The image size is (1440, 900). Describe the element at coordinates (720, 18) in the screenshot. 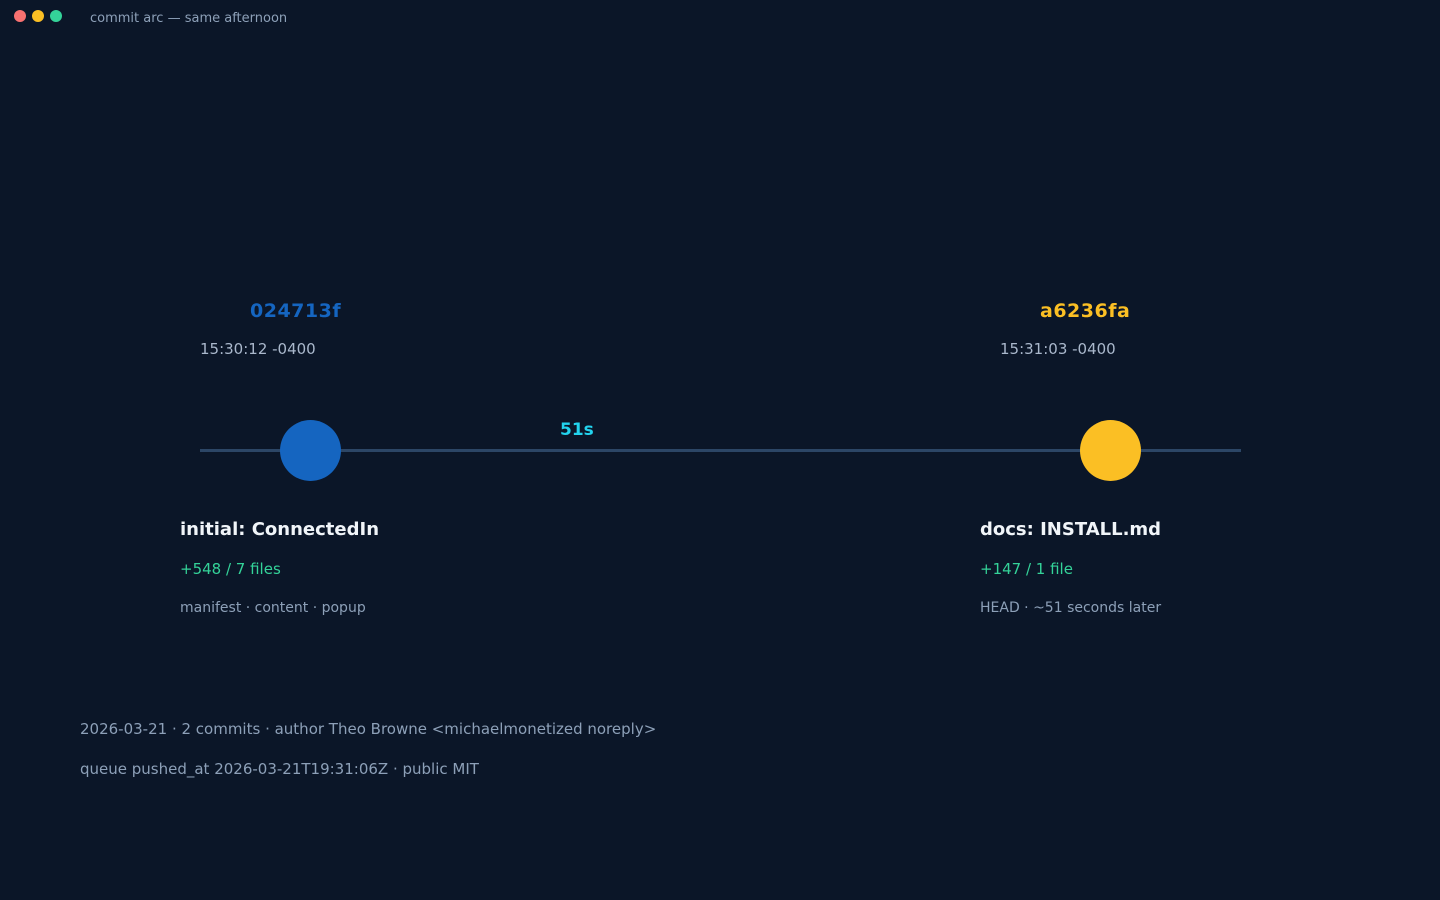

I see `titlebar: commit arc — same afternoon` at that location.